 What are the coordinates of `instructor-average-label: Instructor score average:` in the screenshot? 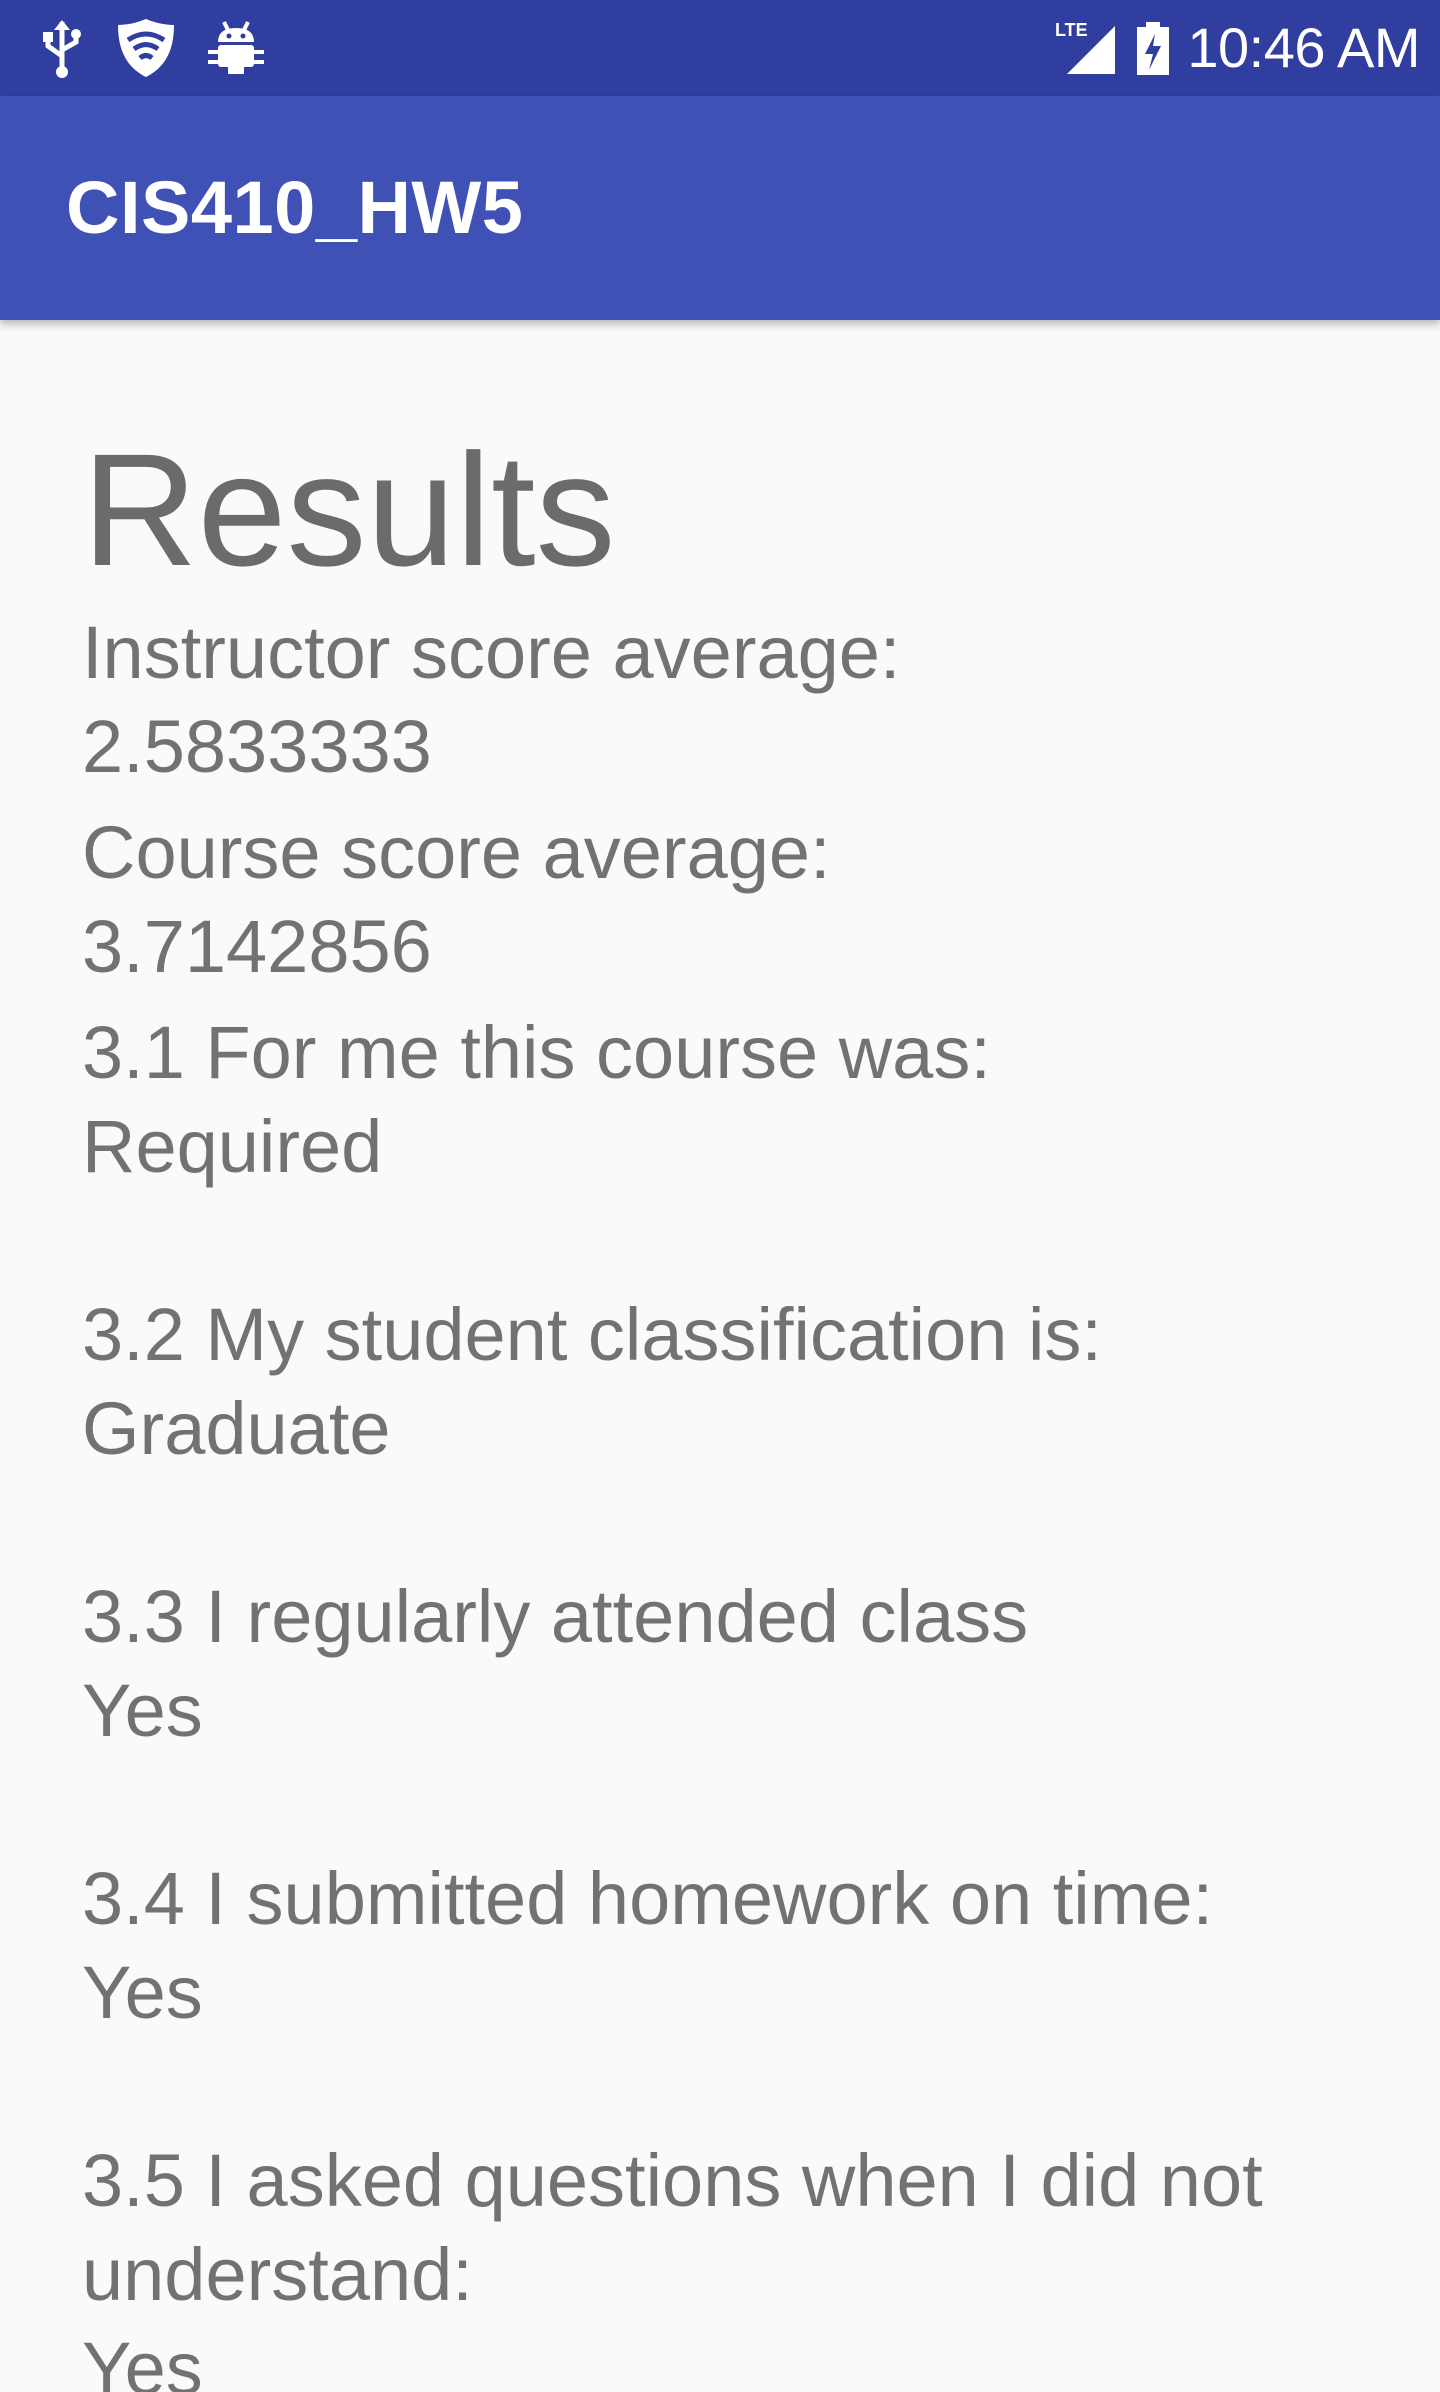 It's located at (491, 652).